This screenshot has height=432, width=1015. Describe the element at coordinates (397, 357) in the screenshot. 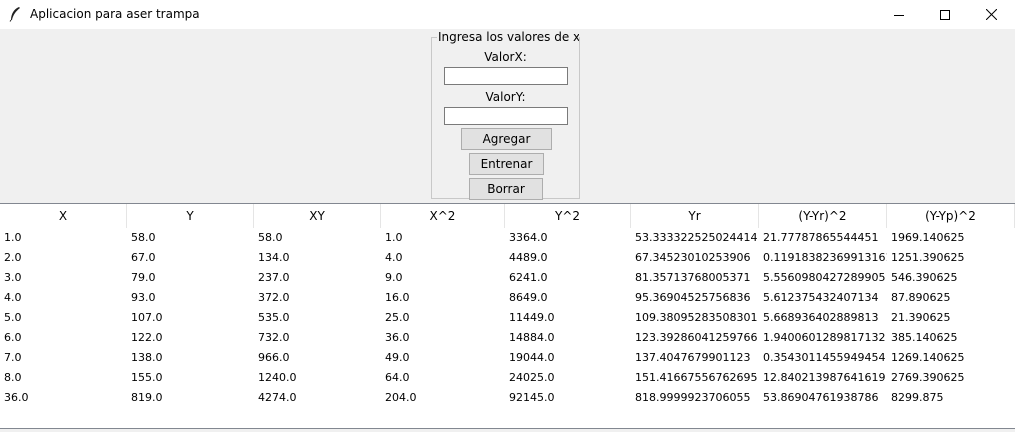

I see `table-cell: 49.0` at that location.